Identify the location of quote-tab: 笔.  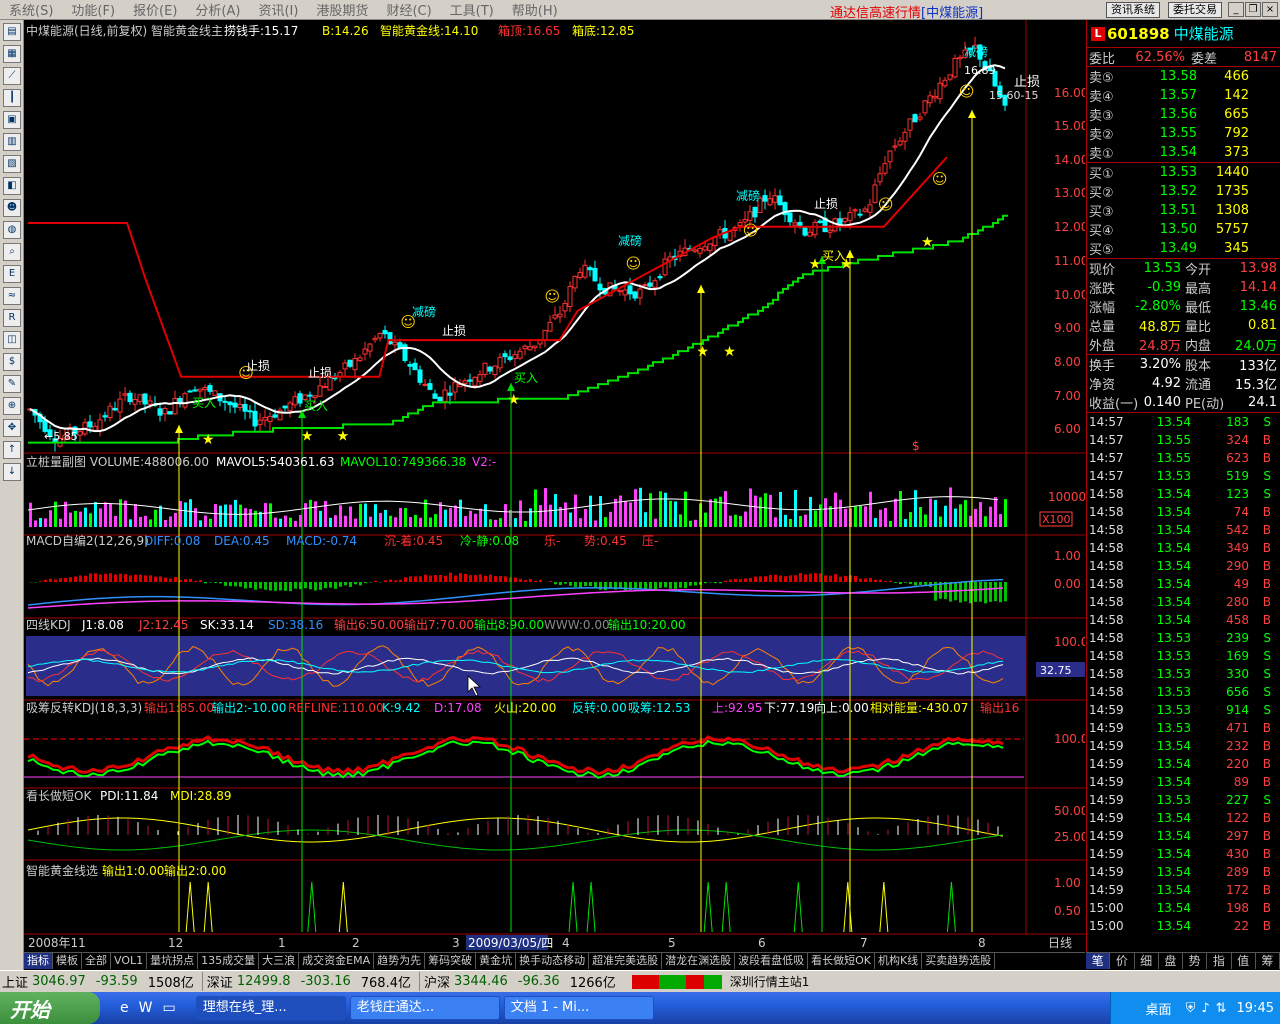
(1098, 961).